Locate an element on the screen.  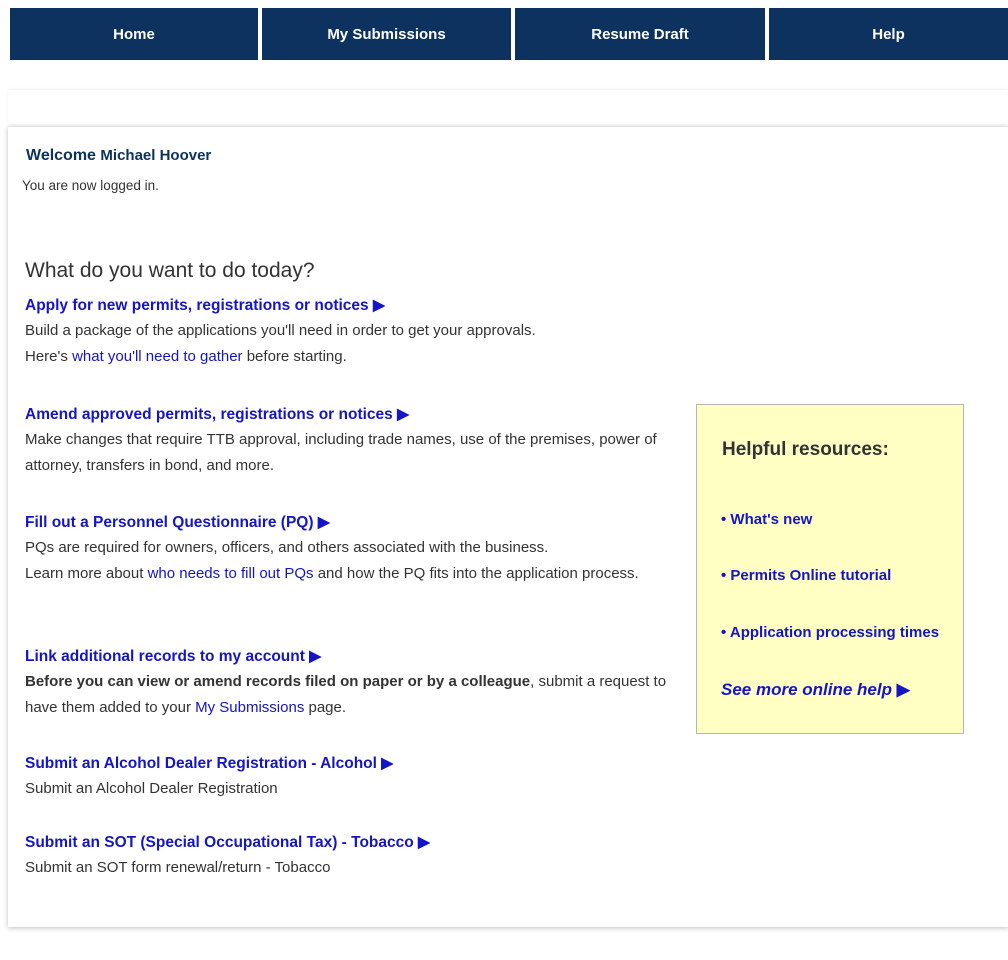
welcome-word: Welcome is located at coordinates (61, 155).